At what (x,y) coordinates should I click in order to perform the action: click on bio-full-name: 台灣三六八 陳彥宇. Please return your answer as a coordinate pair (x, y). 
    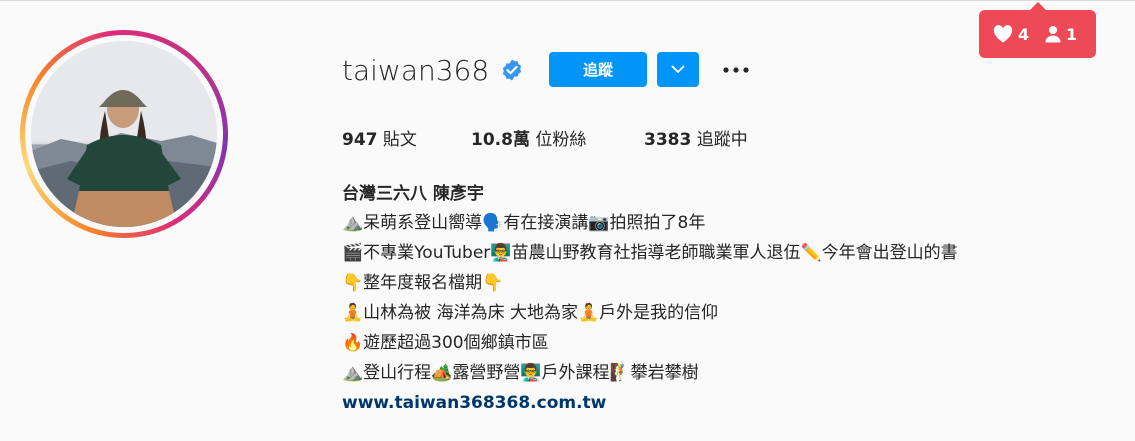
    Looking at the image, I should click on (413, 194).